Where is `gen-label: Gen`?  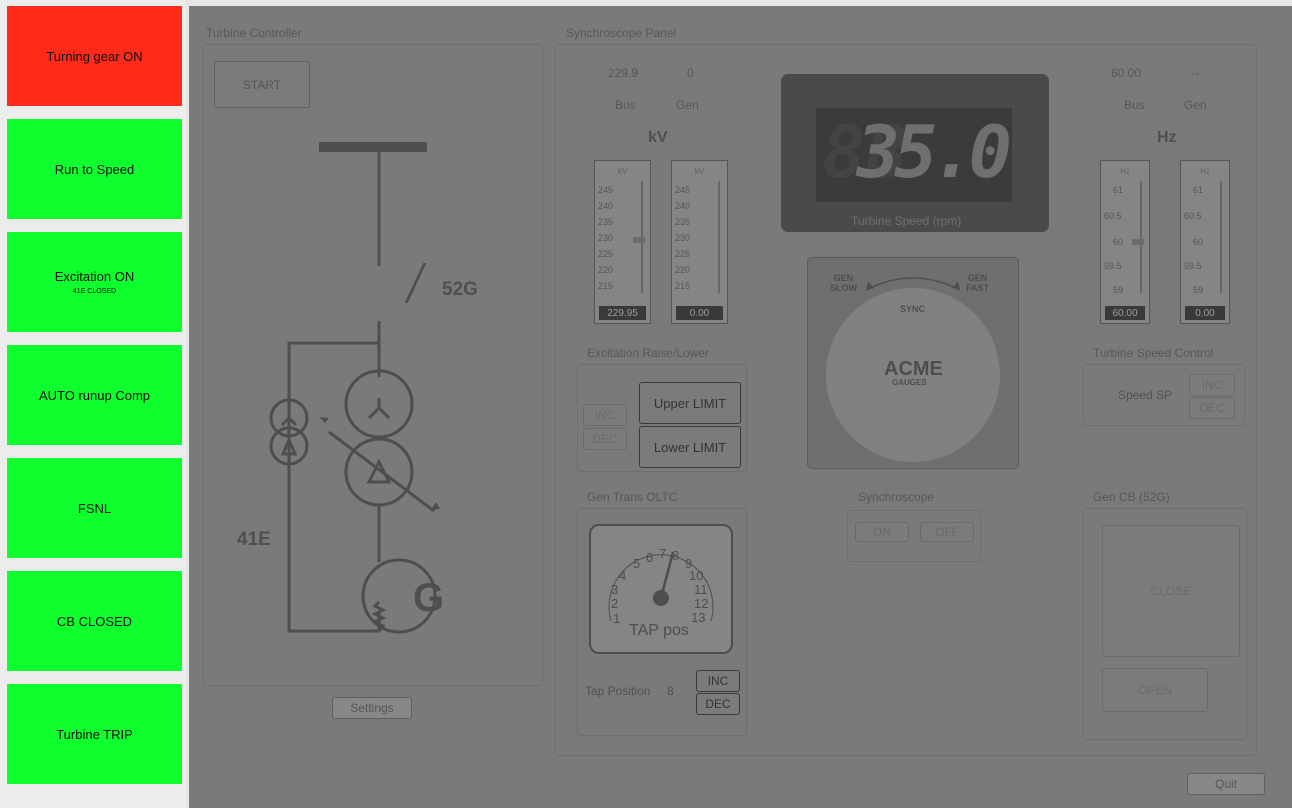 gen-label: Gen is located at coordinates (687, 105).